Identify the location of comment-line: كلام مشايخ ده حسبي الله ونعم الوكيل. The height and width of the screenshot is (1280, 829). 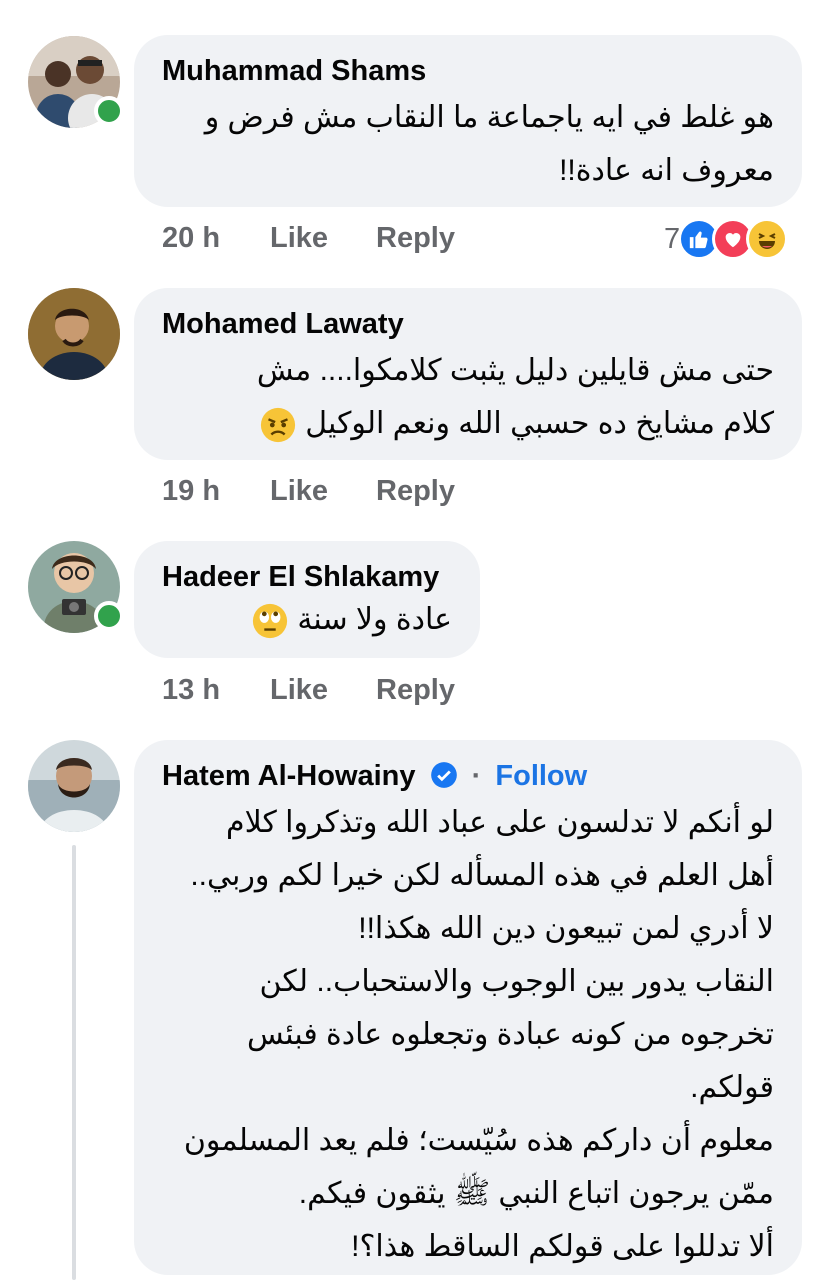
(468, 423).